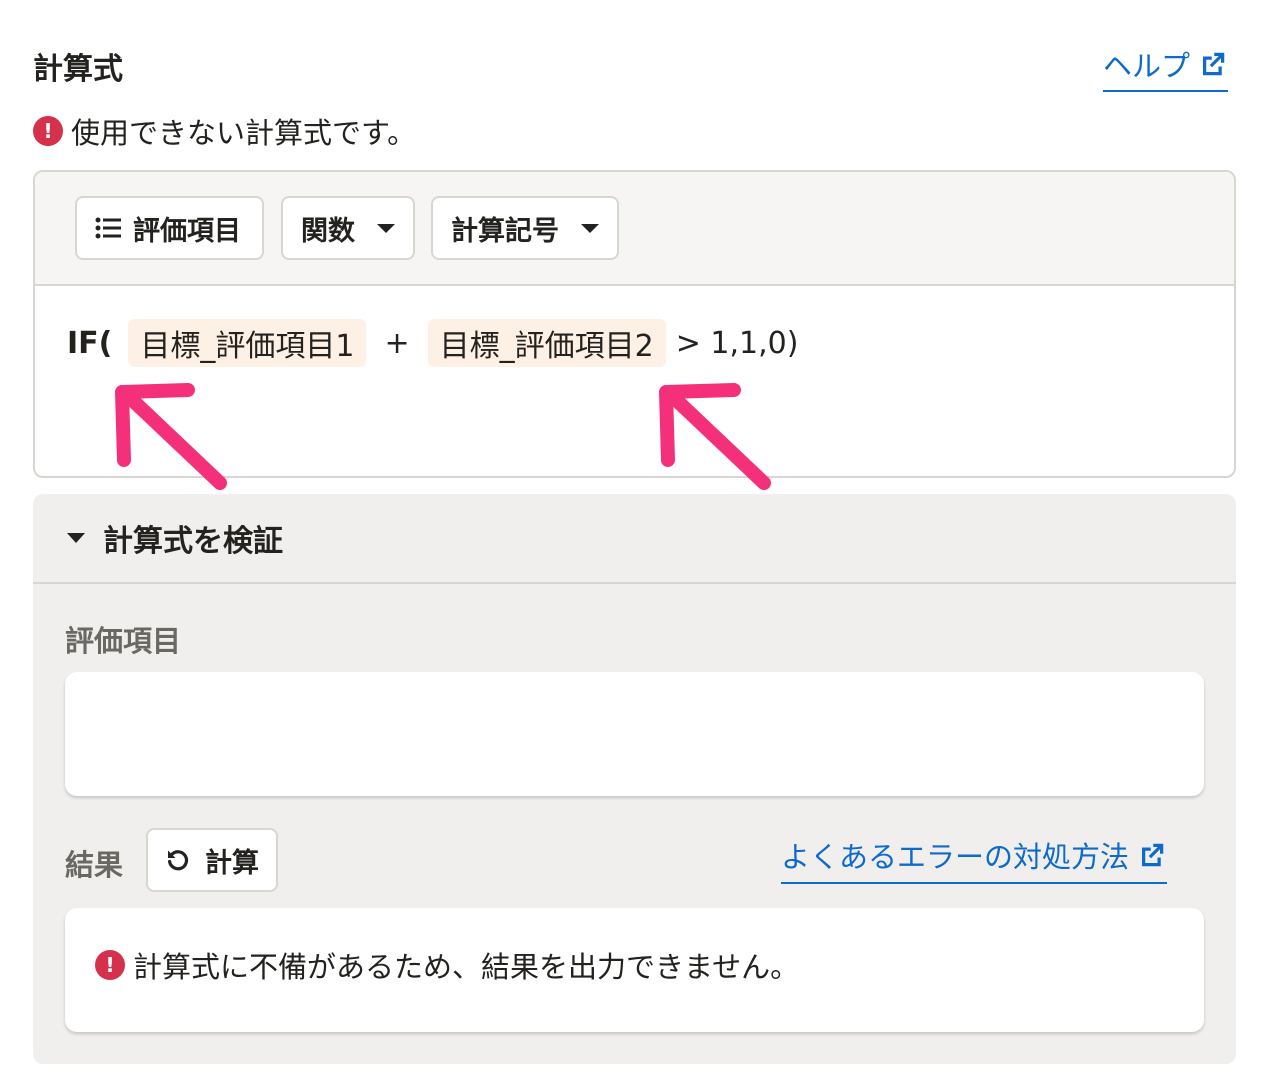 The image size is (1274, 1090). Describe the element at coordinates (397, 343) in the screenshot. I see `formula-operator: +` at that location.